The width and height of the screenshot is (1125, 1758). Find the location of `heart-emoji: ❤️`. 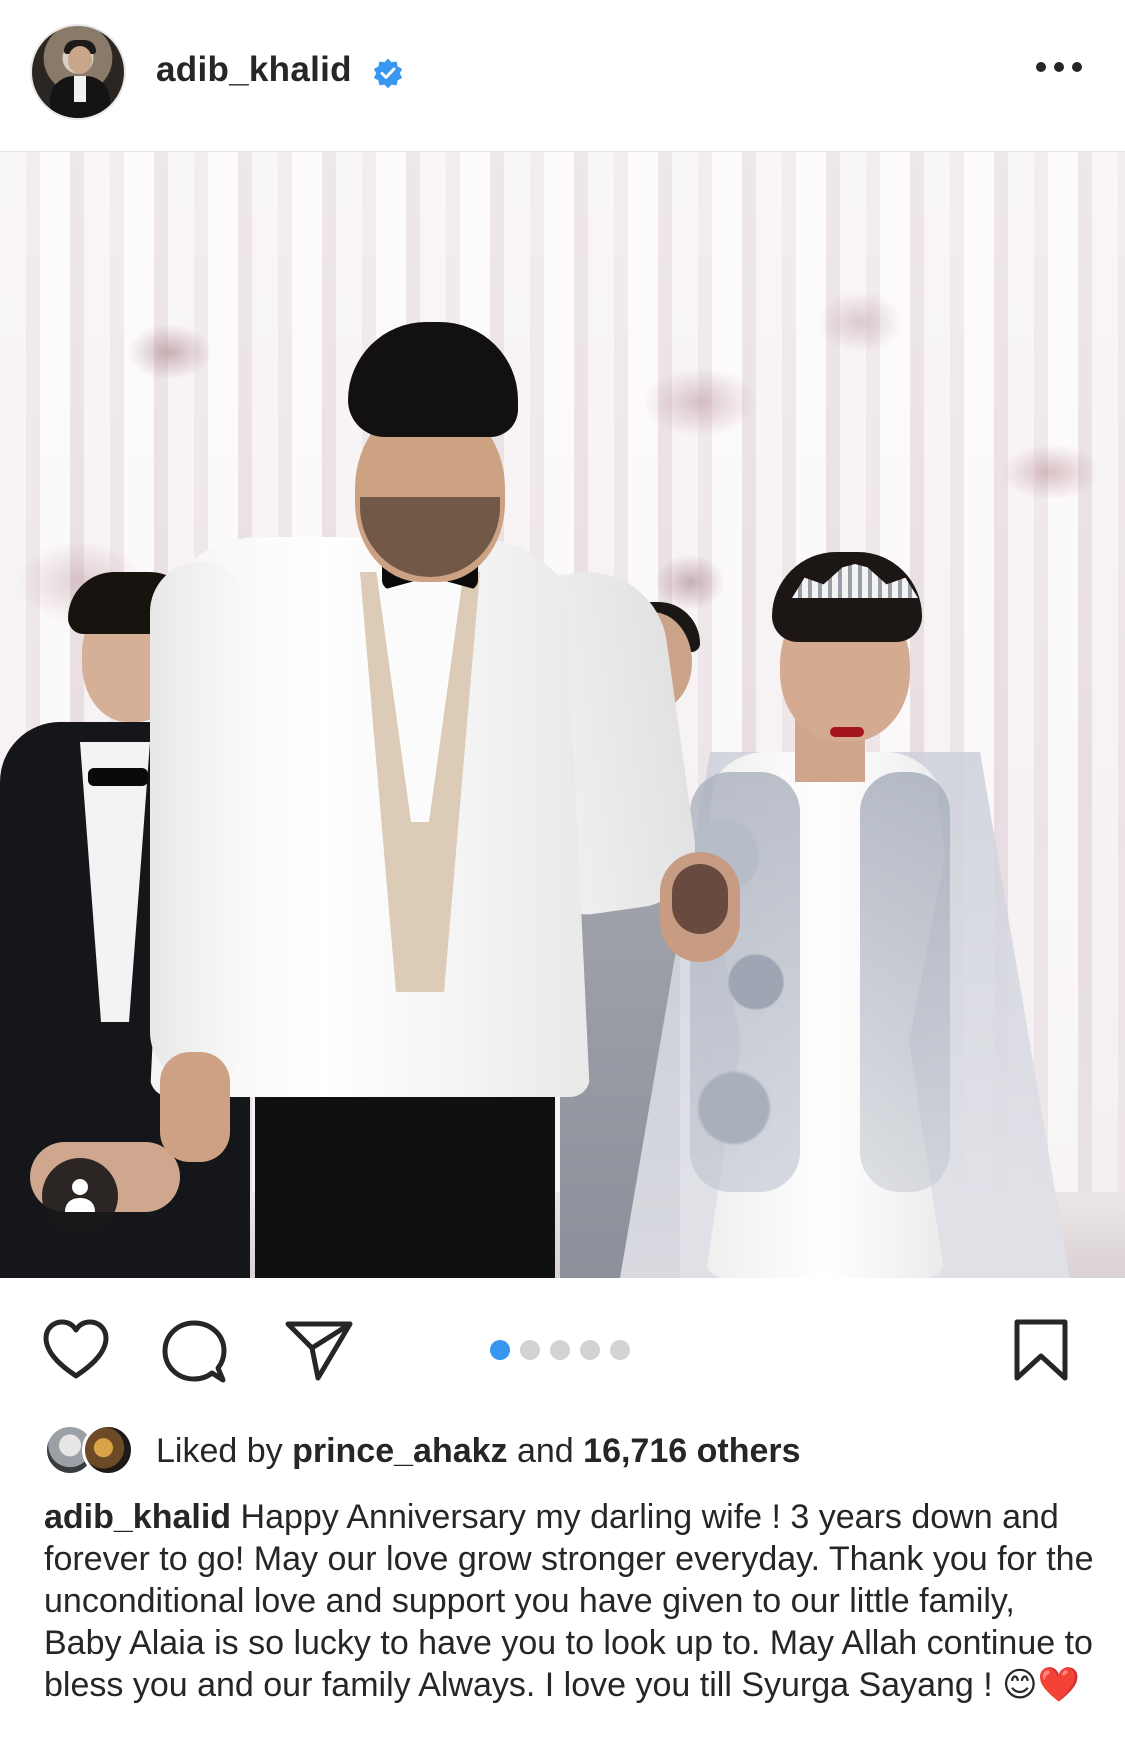

heart-emoji: ❤️ is located at coordinates (1058, 1685).